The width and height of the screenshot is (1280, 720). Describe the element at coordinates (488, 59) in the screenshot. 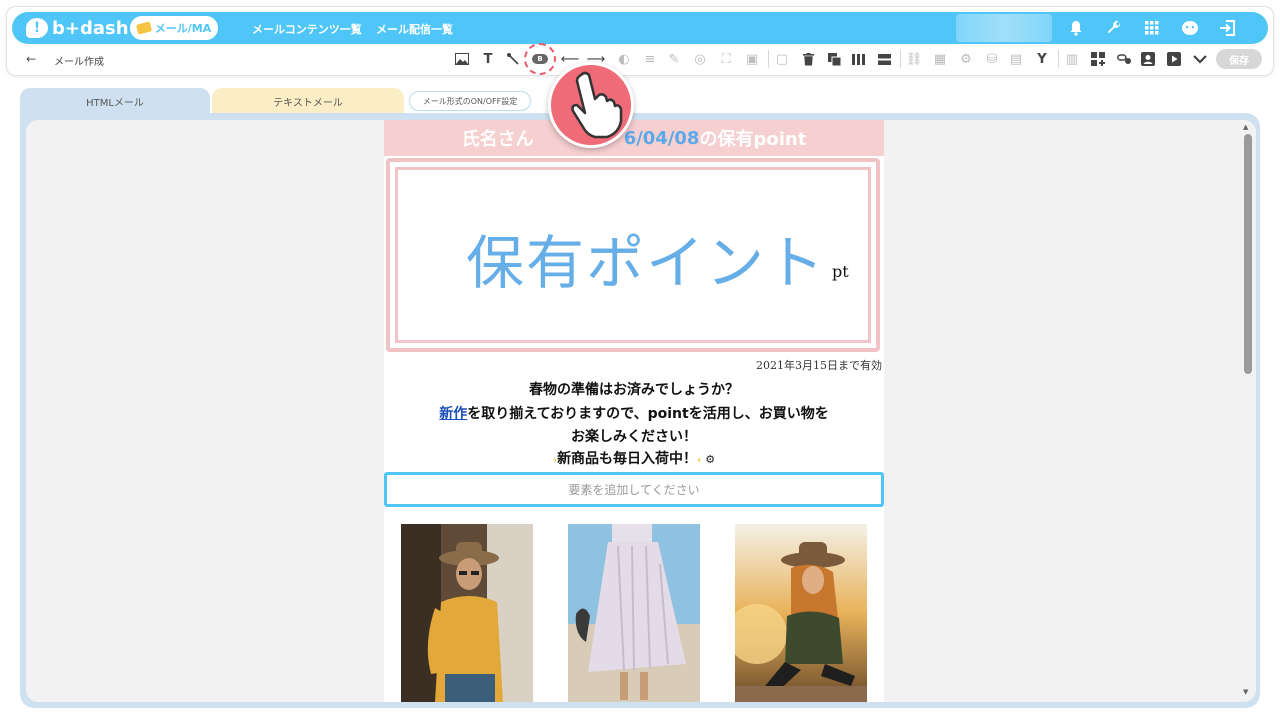

I see `text-tool-icon: T` at that location.